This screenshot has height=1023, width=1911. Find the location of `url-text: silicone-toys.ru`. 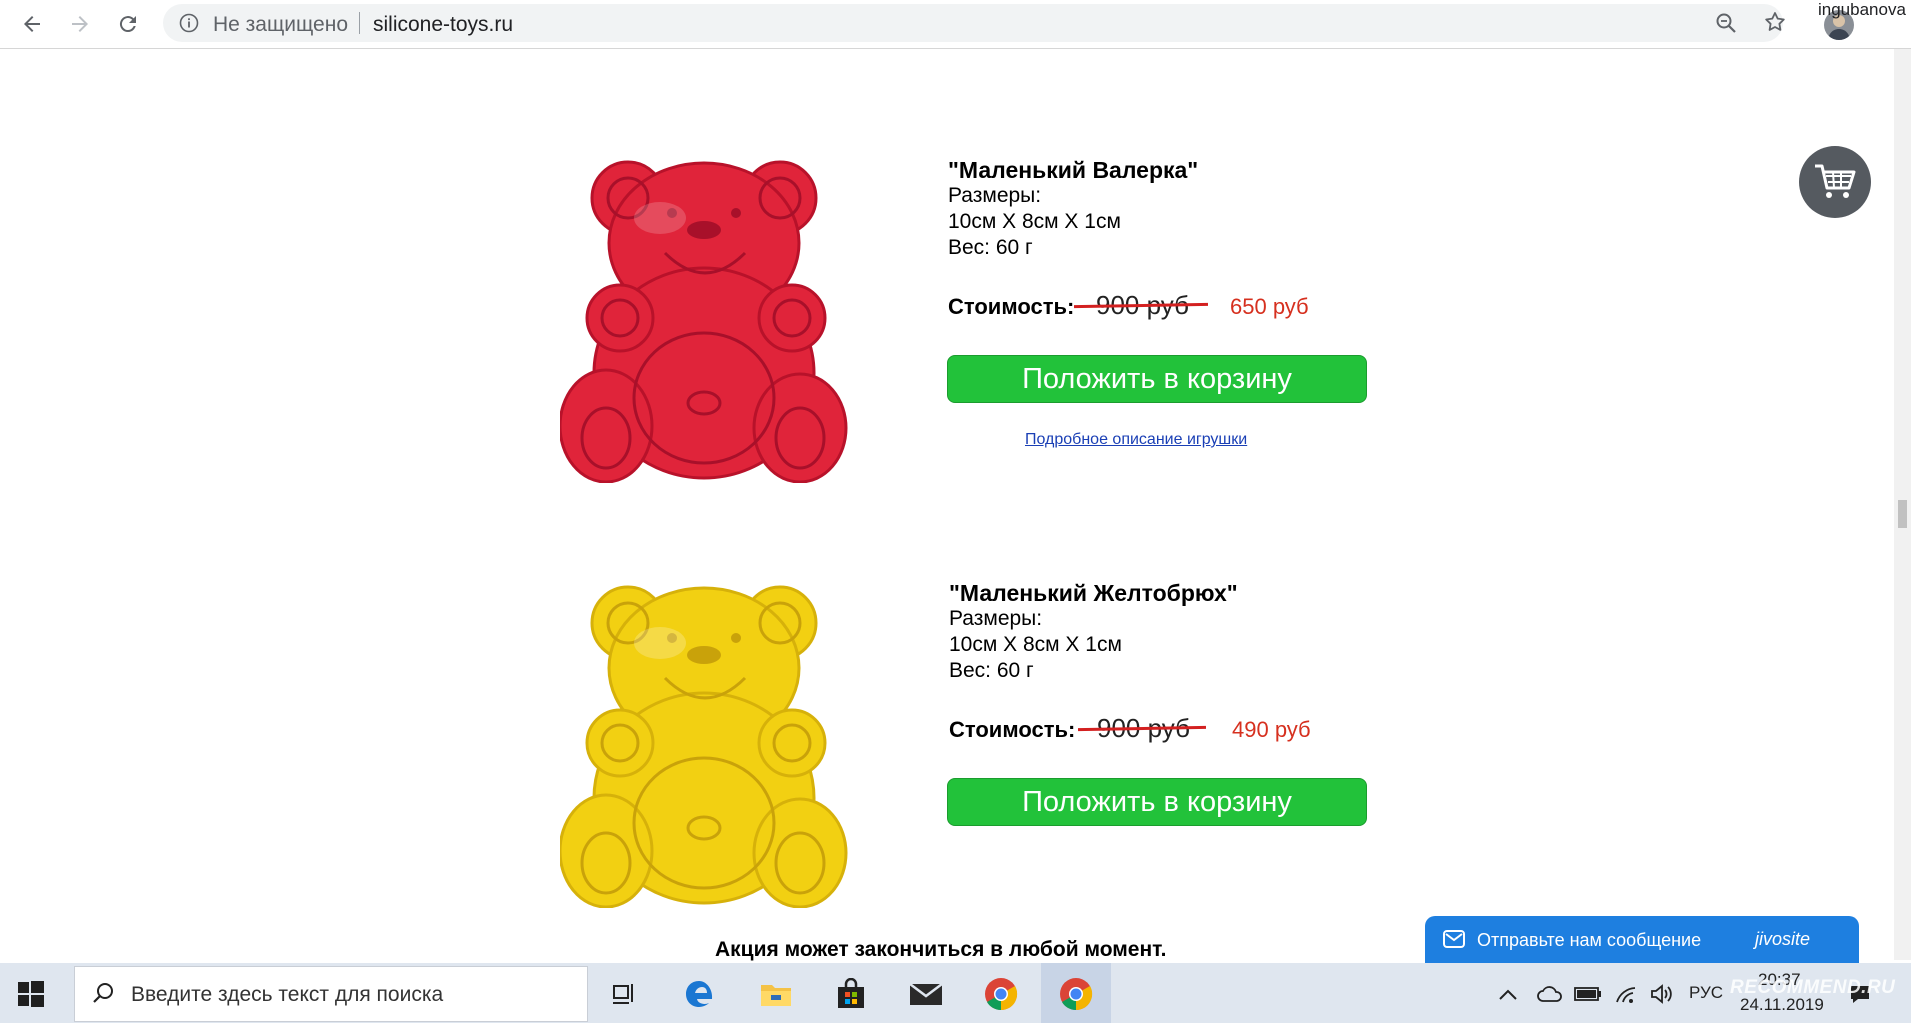

url-text: silicone-toys.ru is located at coordinates (443, 25).